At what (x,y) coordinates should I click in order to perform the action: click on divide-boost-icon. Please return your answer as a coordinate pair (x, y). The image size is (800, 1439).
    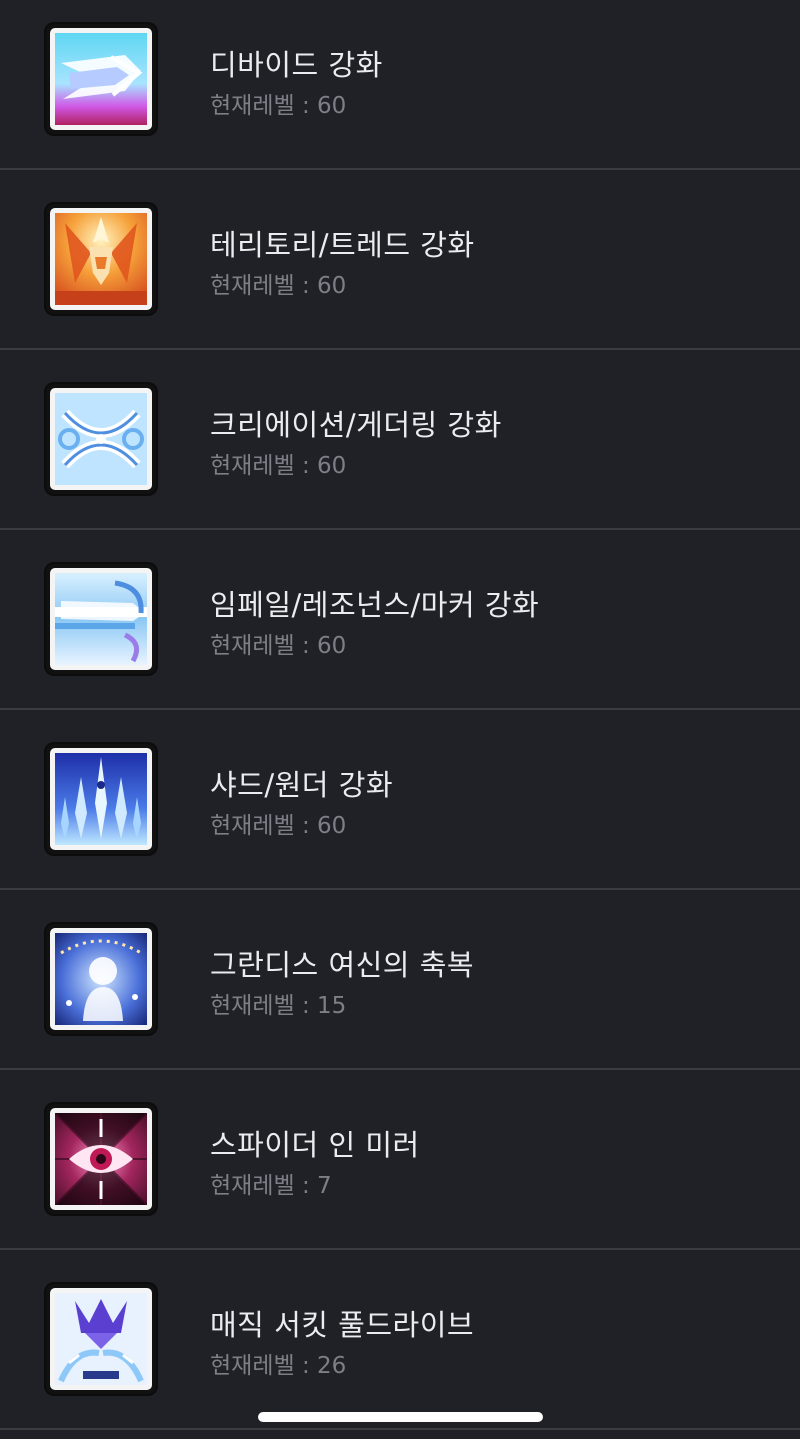
    Looking at the image, I should click on (101, 79).